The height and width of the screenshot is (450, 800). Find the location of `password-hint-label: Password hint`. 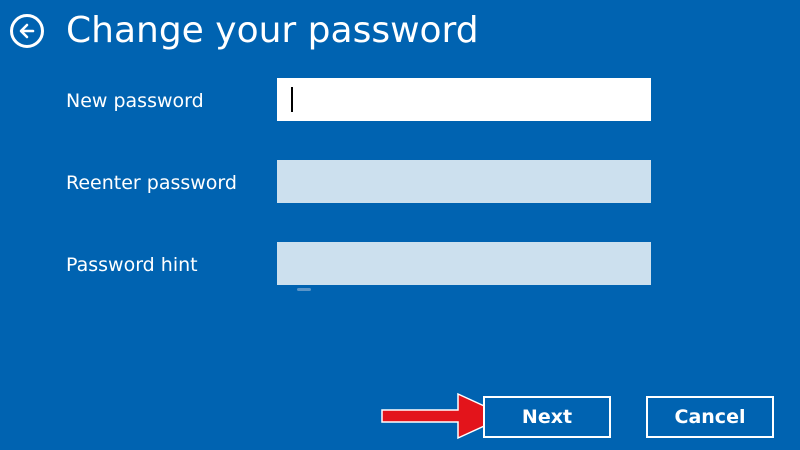

password-hint-label: Password hint is located at coordinates (132, 265).